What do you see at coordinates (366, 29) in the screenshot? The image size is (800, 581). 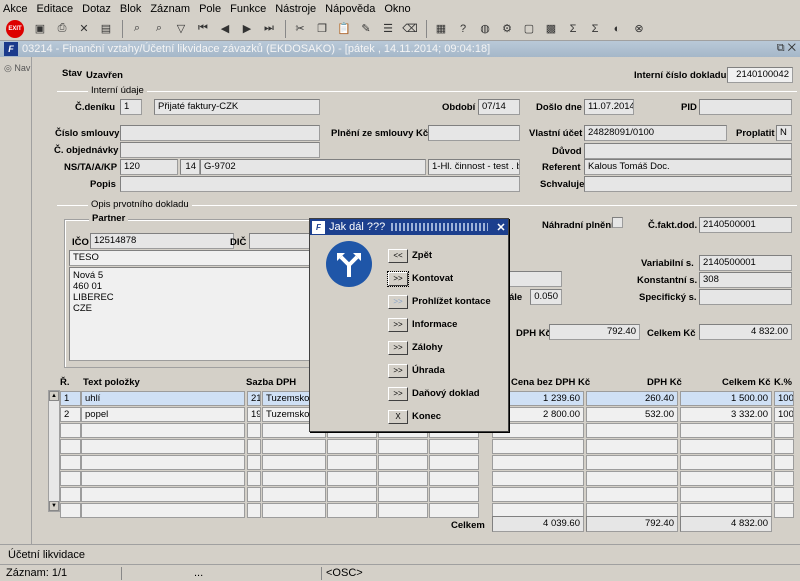 I see `edit-icon: ✎` at bounding box center [366, 29].